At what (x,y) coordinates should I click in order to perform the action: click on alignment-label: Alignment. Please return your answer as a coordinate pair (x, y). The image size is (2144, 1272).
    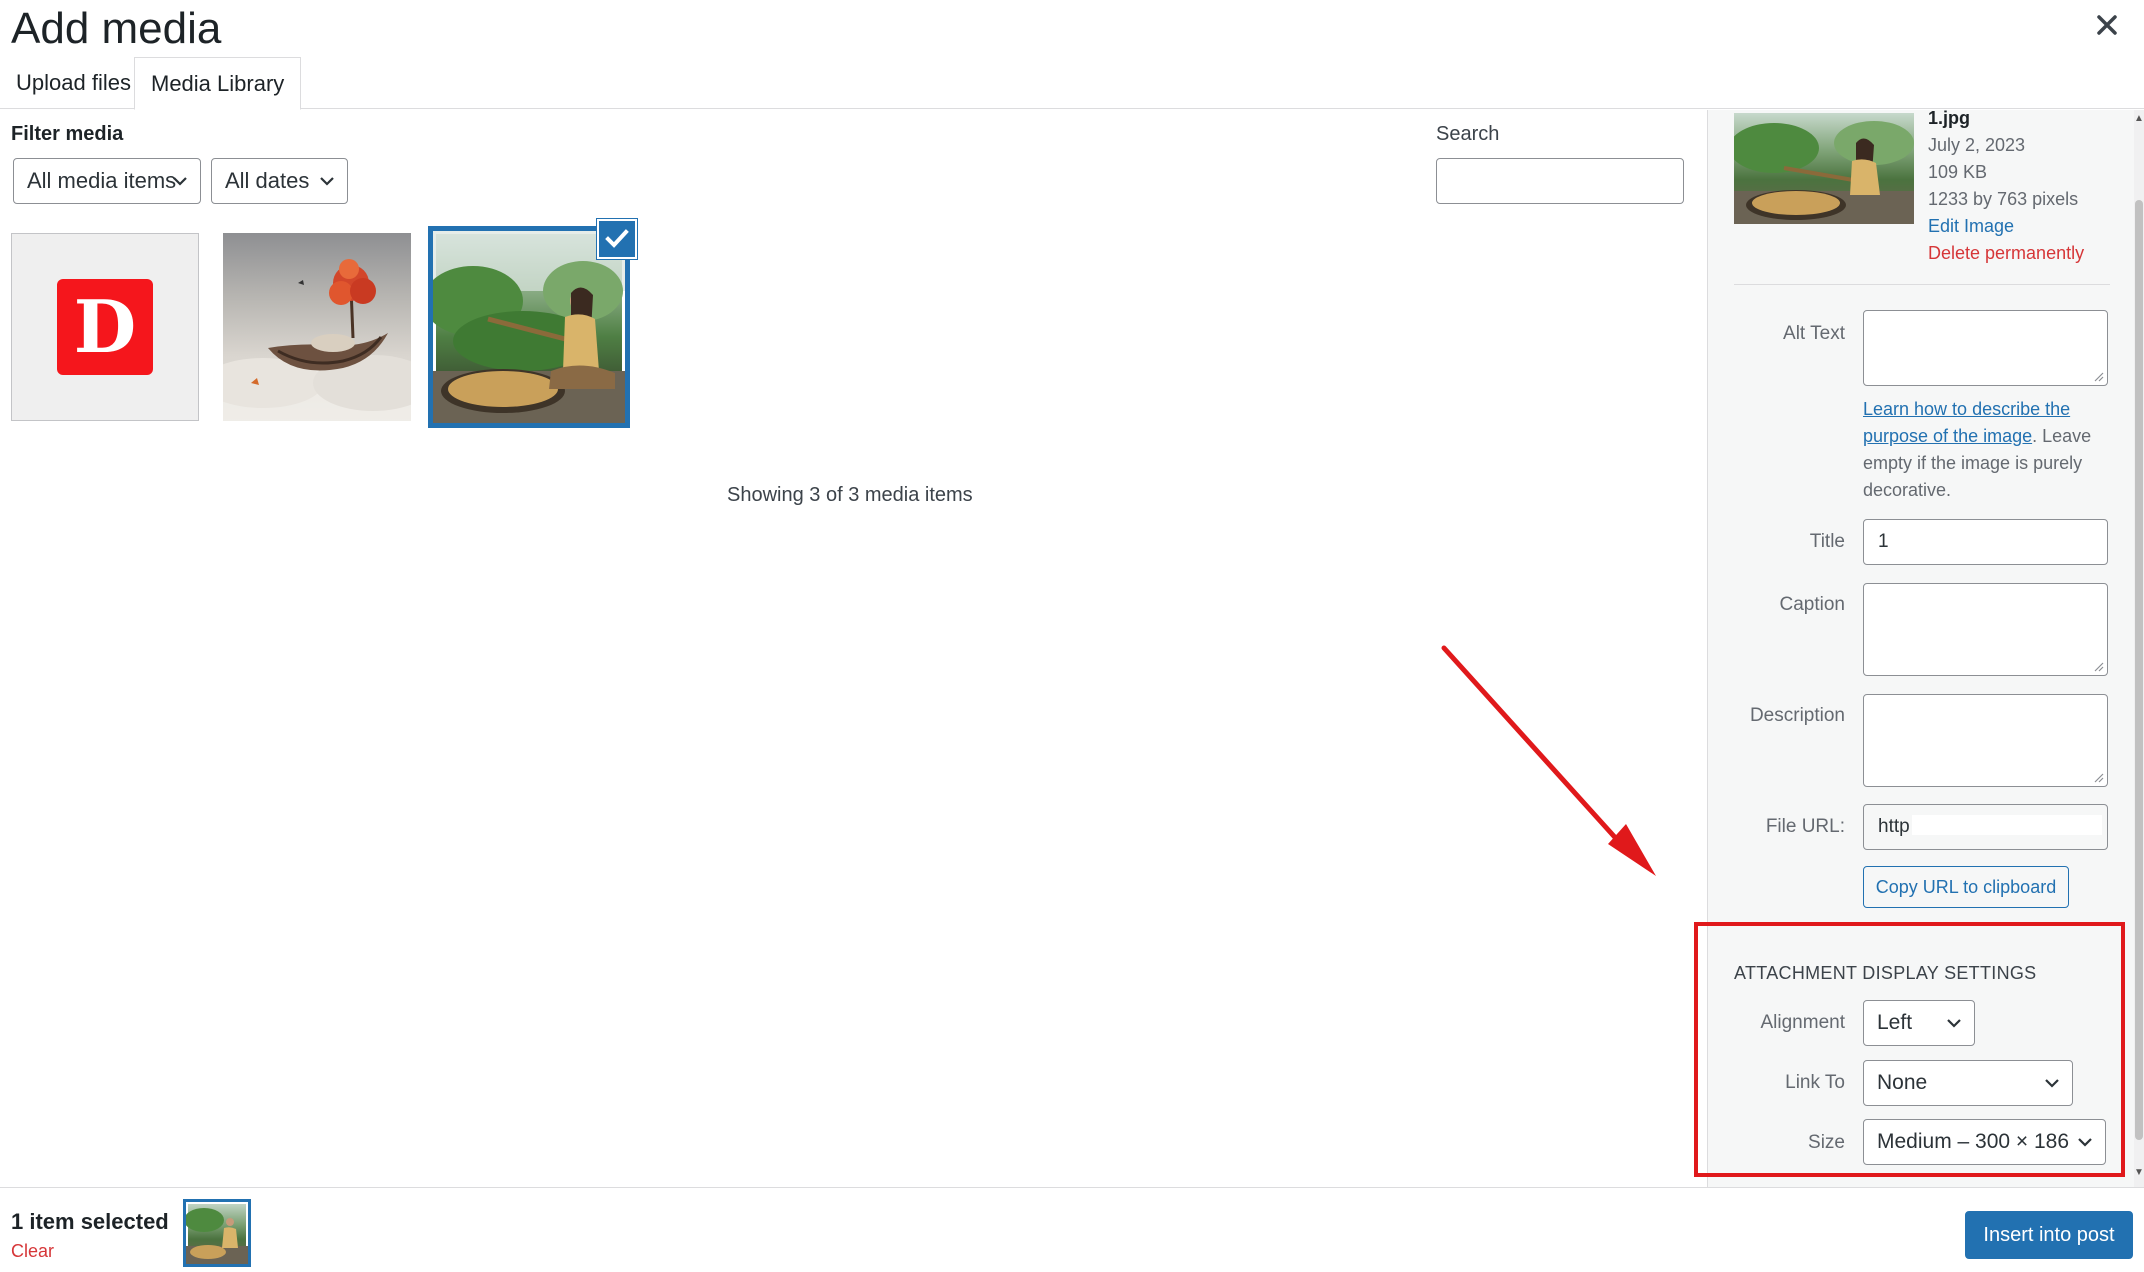
    Looking at the image, I should click on (1803, 1022).